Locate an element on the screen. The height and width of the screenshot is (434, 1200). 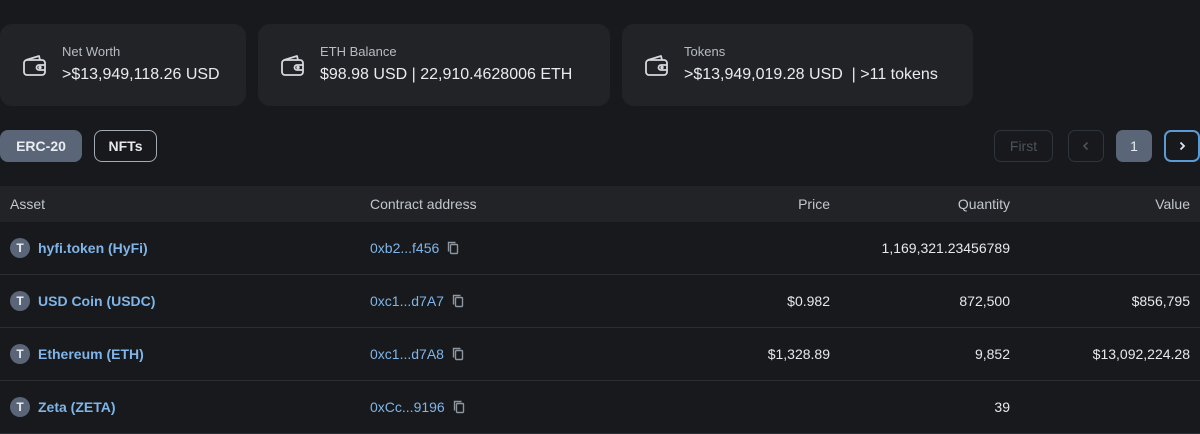
first-page-button: First is located at coordinates (1023, 146).